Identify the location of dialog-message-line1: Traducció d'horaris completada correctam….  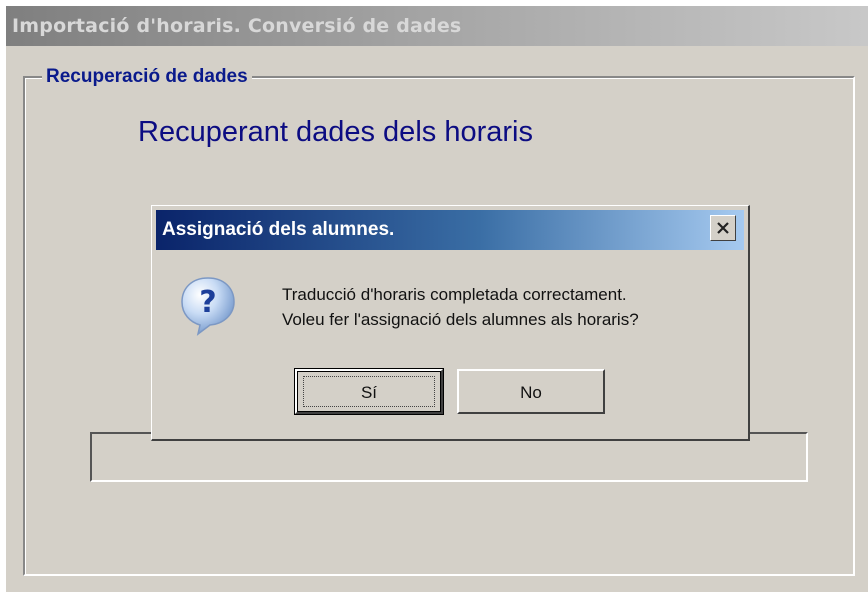
(454, 294).